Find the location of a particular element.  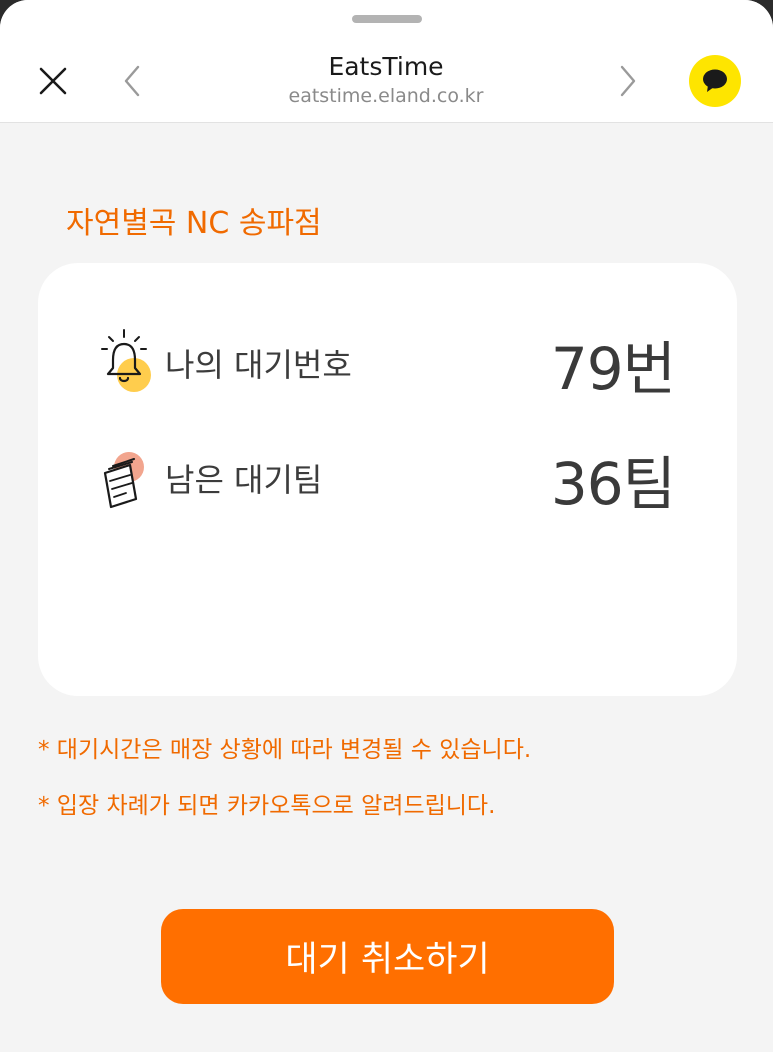

forward-button is located at coordinates (628, 81).